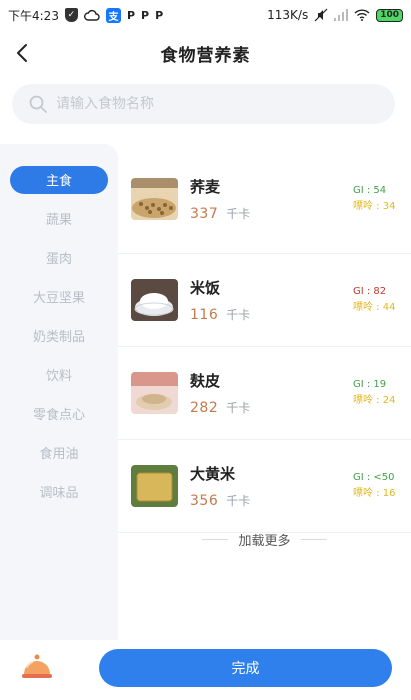 The image size is (411, 700). I want to click on sidebar-item-label: 蛋肉, so click(58, 259).